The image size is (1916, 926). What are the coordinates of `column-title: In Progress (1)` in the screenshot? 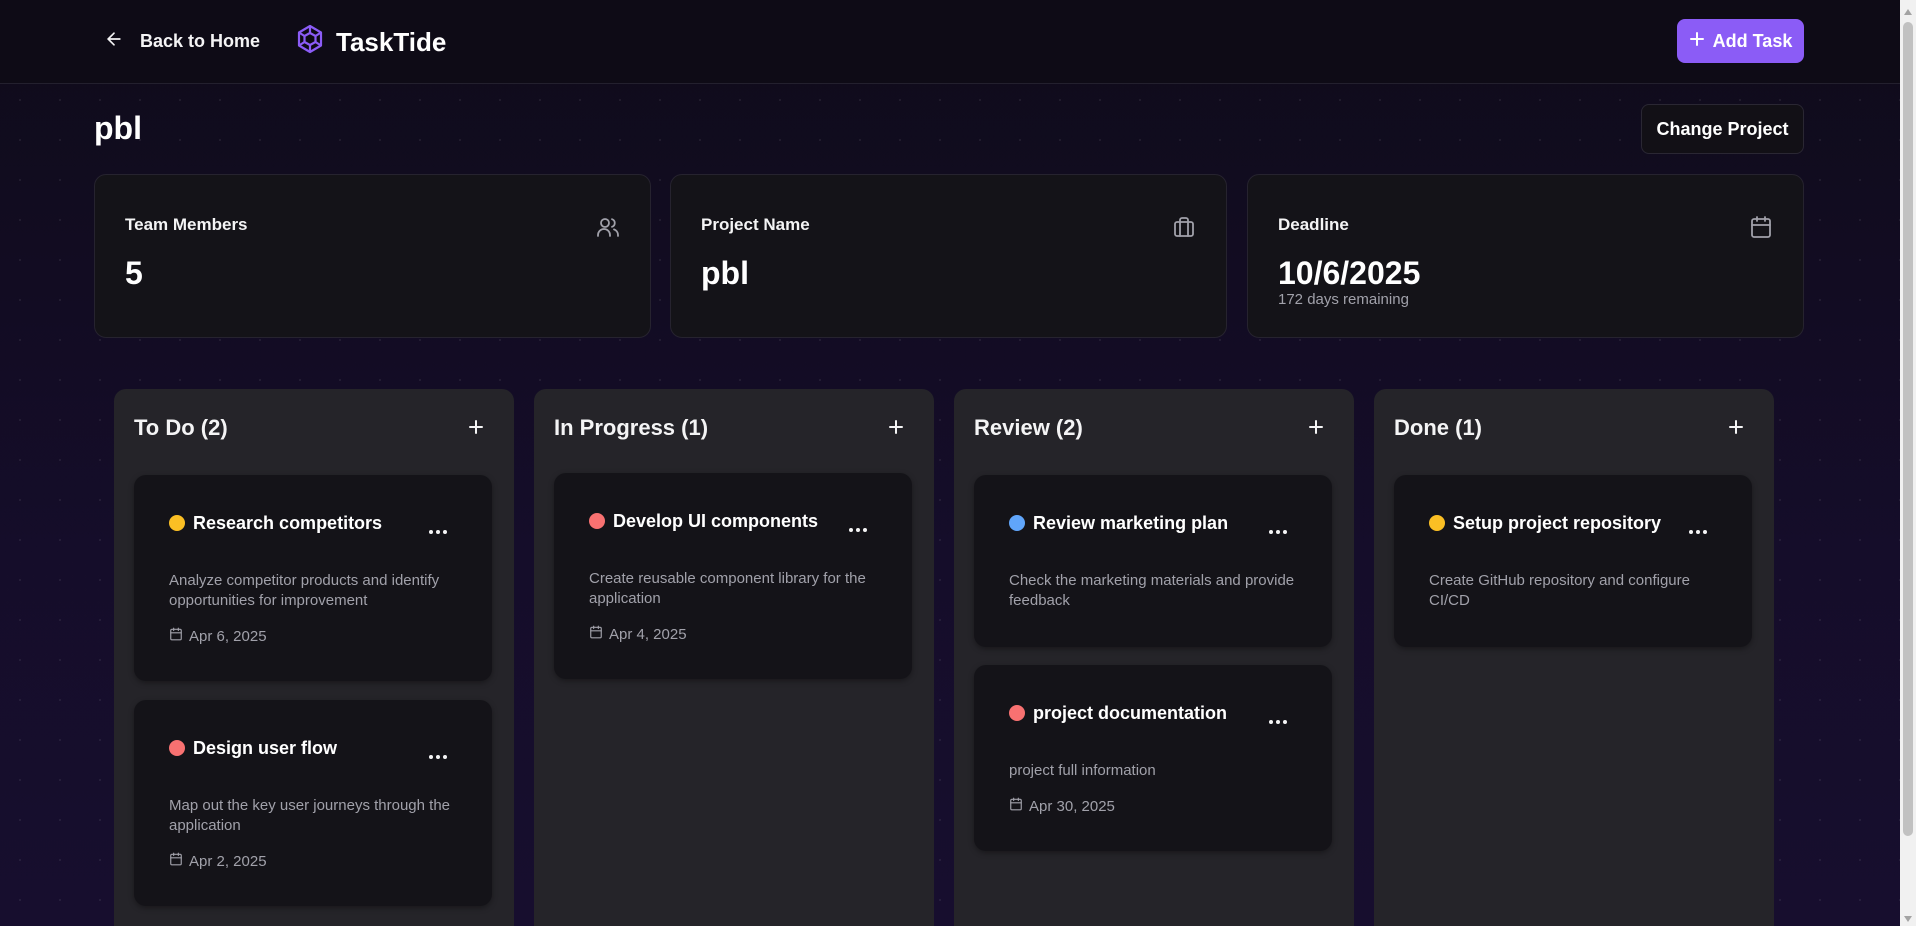 It's located at (631, 427).